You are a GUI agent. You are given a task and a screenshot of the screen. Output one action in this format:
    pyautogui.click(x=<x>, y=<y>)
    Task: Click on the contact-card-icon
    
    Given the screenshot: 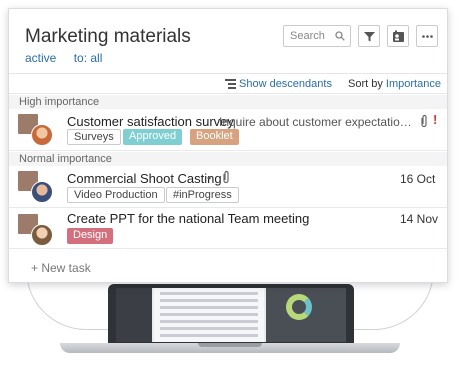 What is the action you would take?
    pyautogui.click(x=398, y=36)
    